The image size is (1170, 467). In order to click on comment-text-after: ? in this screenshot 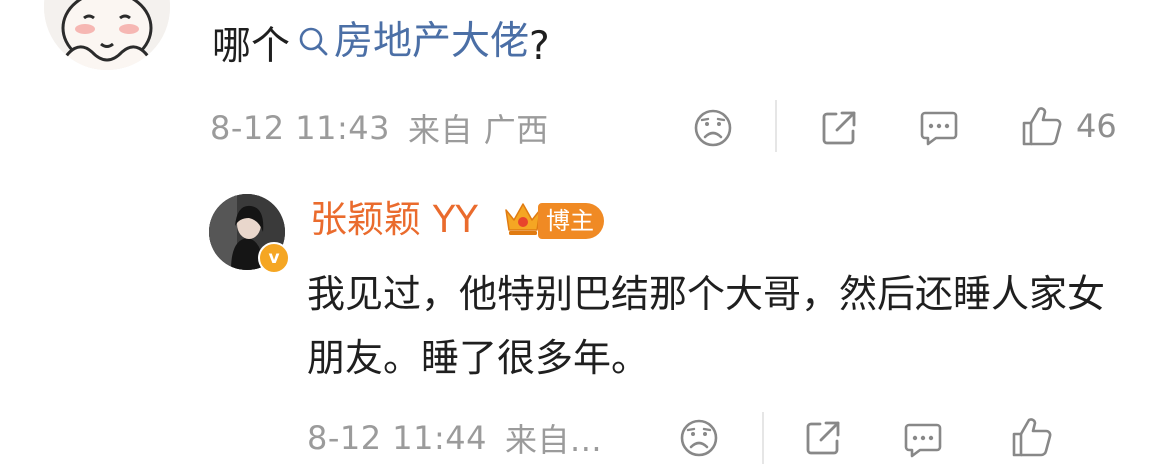, I will do `click(539, 46)`.